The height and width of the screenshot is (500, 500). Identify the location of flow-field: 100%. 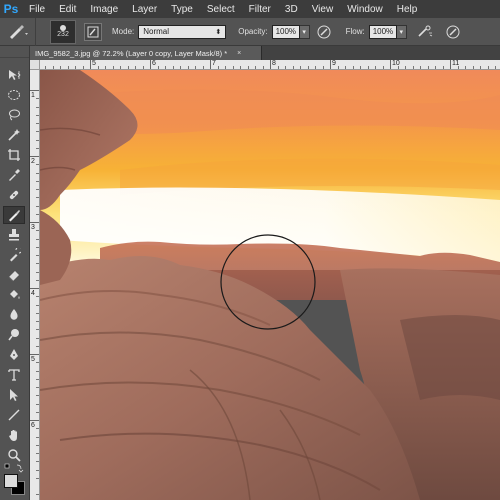
(382, 31).